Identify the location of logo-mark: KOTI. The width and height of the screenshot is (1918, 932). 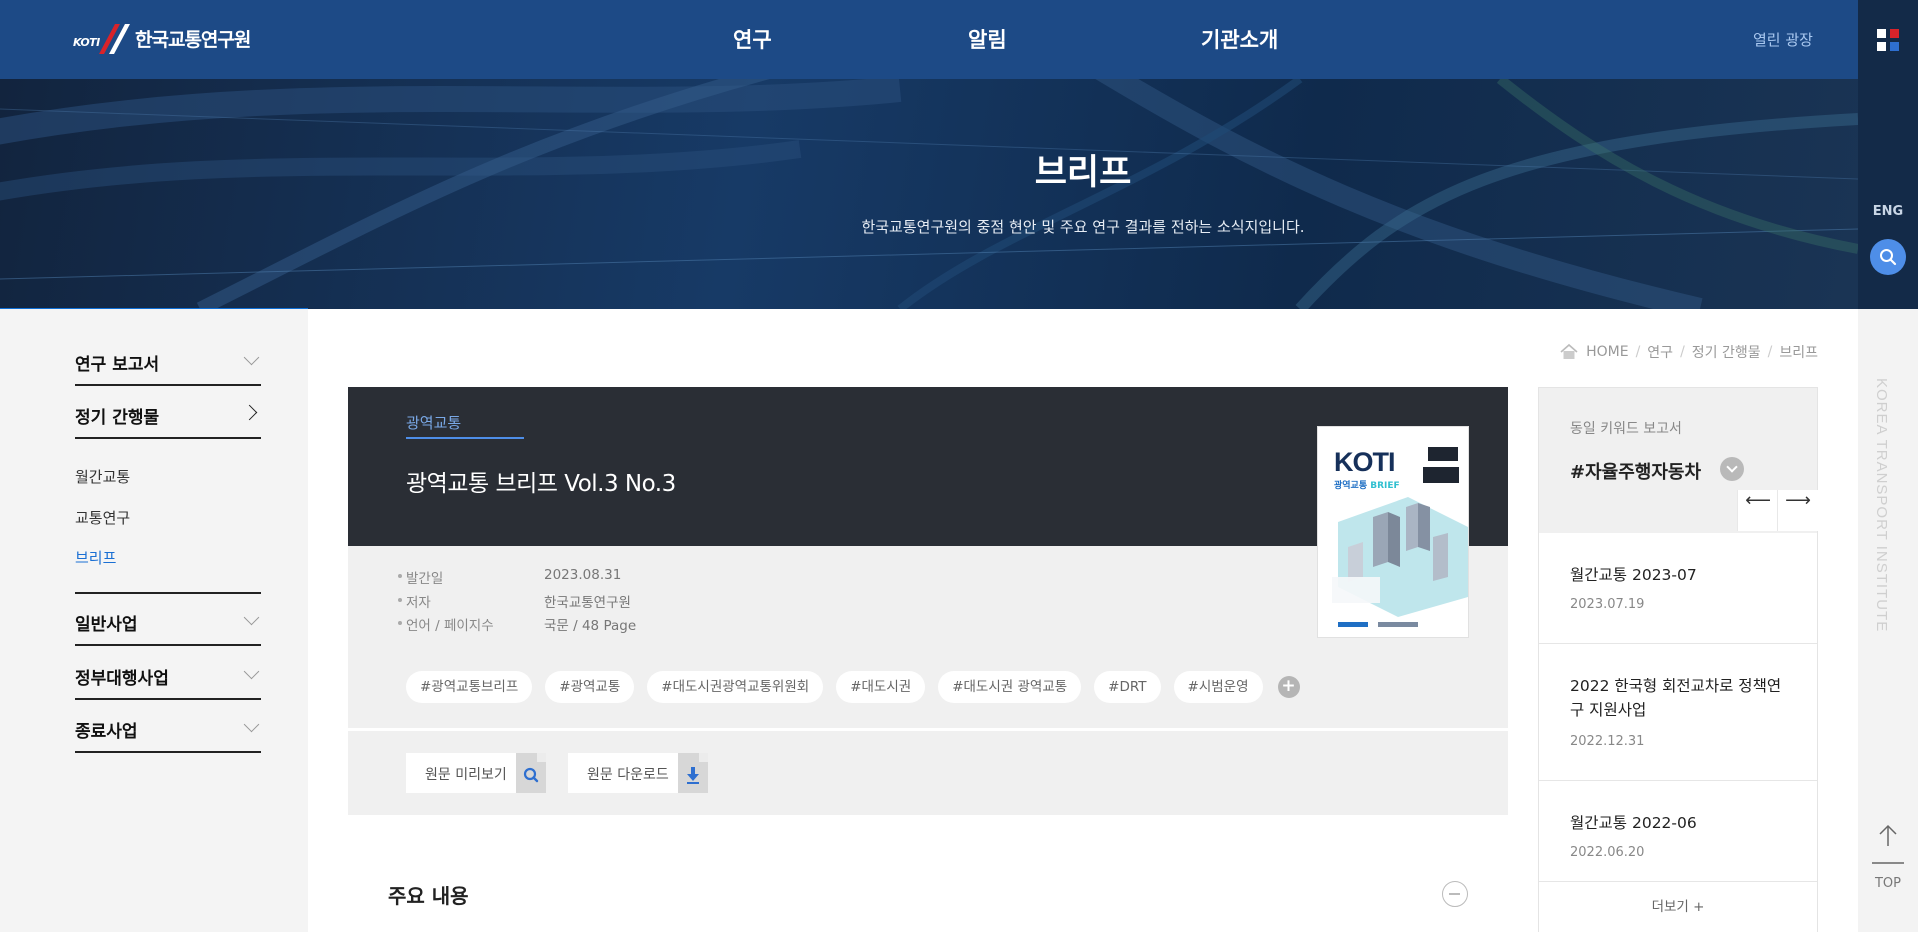
(101, 38).